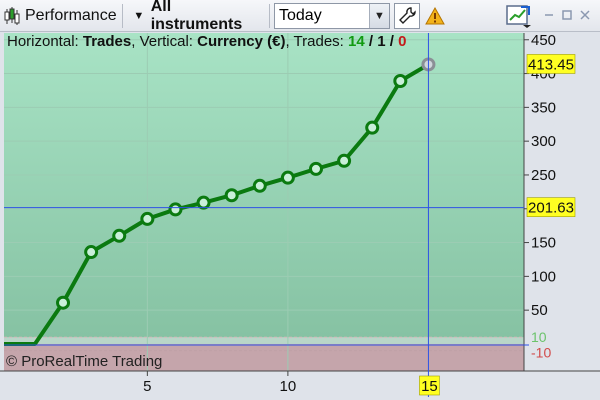  Describe the element at coordinates (288, 386) in the screenshot. I see `x-tick-label: 10` at that location.